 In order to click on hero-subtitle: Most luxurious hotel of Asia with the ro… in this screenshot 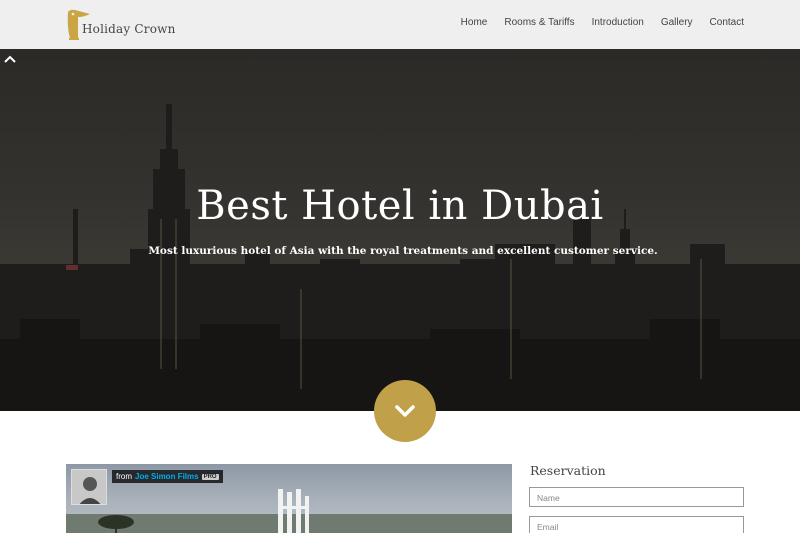, I will do `click(403, 251)`.